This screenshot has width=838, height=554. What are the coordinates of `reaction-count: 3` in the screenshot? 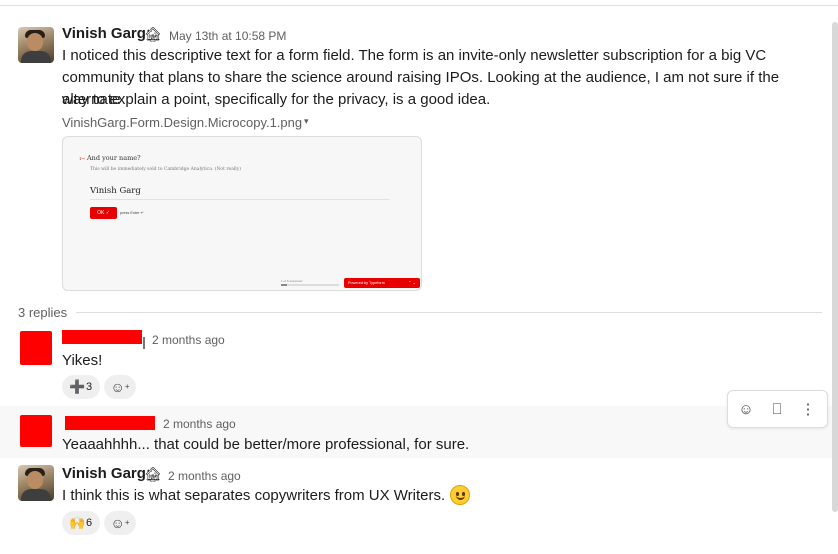 It's located at (89, 387).